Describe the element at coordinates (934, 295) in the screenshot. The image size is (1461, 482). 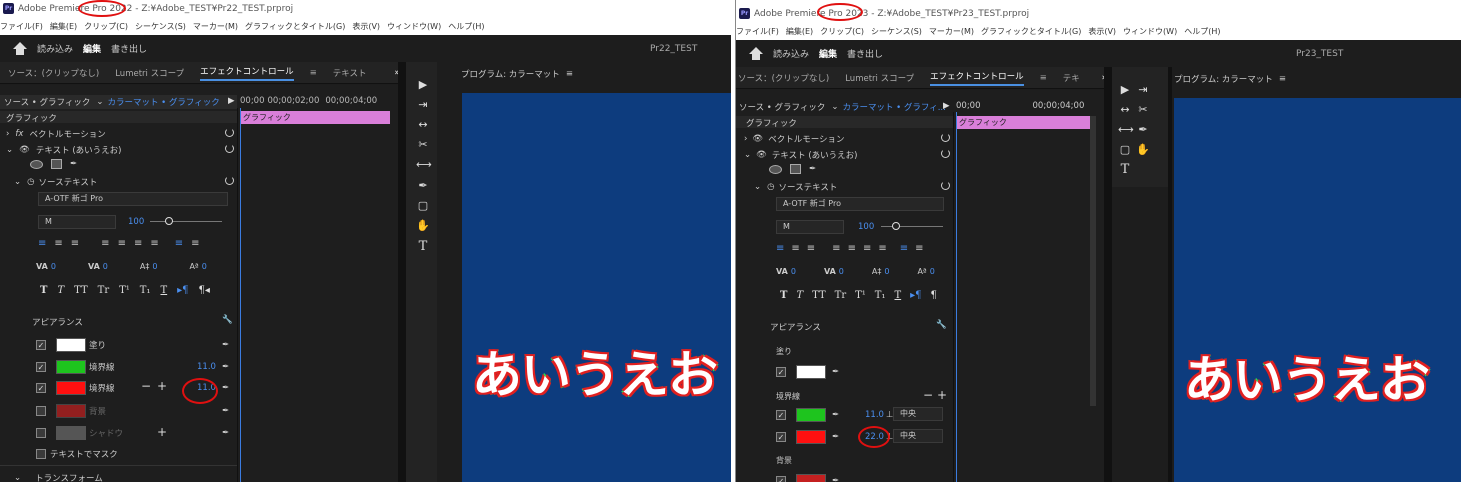
I see `rtl-icon: ¶` at that location.